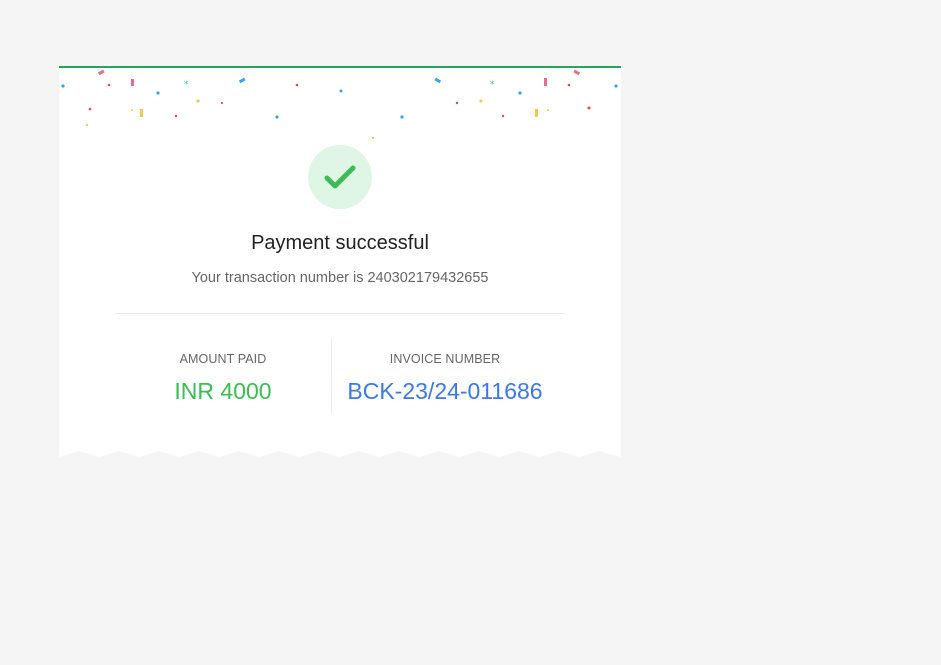  I want to click on divider, so click(340, 313).